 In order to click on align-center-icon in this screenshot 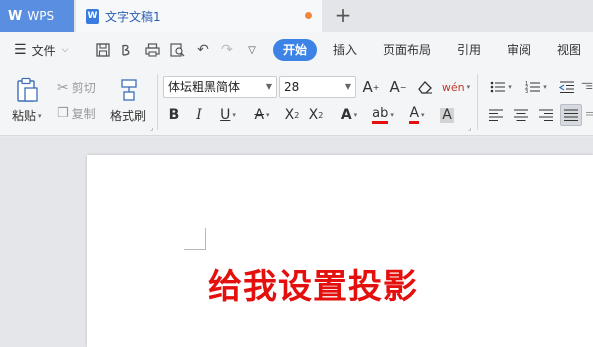, I will do `click(521, 115)`.